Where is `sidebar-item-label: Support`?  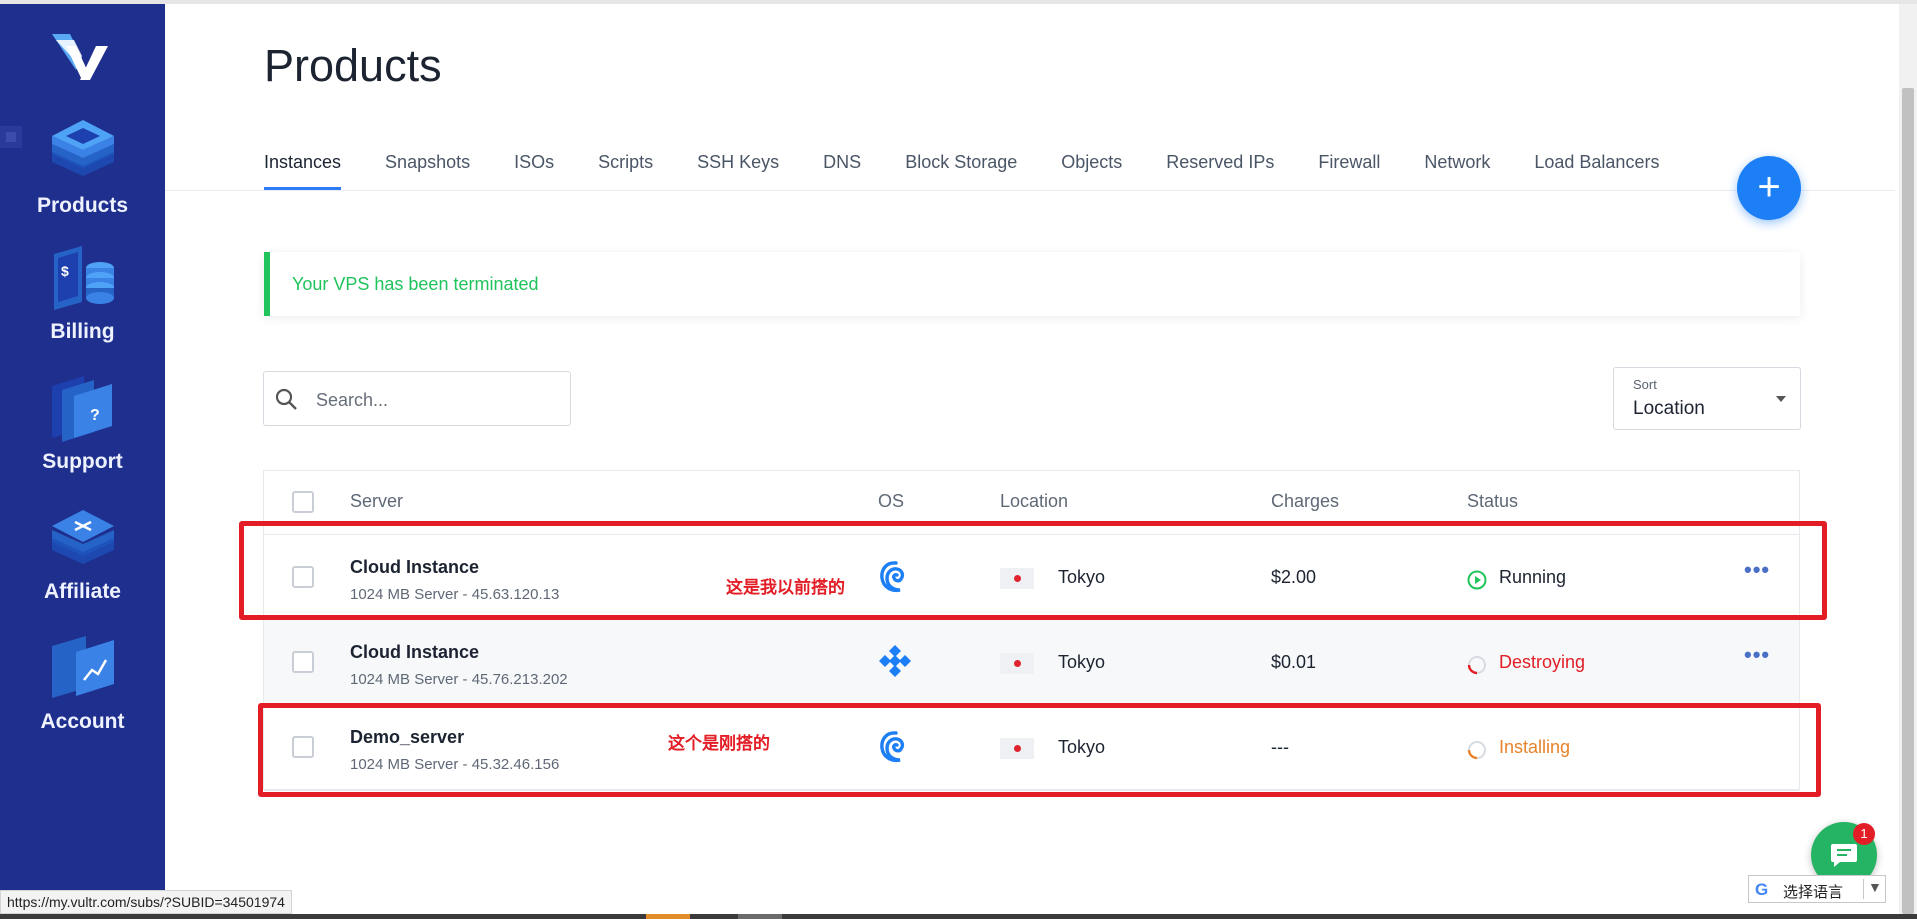 sidebar-item-label: Support is located at coordinates (82, 461).